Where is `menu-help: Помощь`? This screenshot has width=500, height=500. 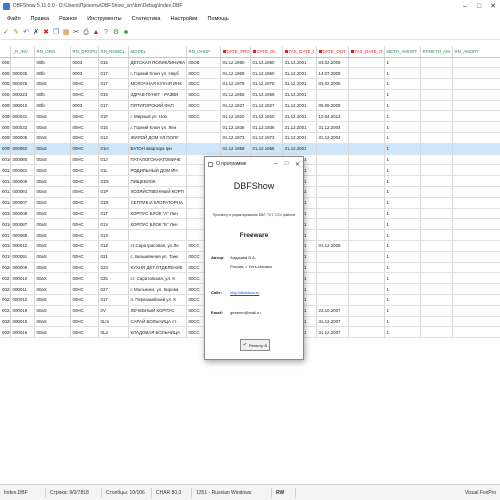
menu-help: Помощь is located at coordinates (217, 19).